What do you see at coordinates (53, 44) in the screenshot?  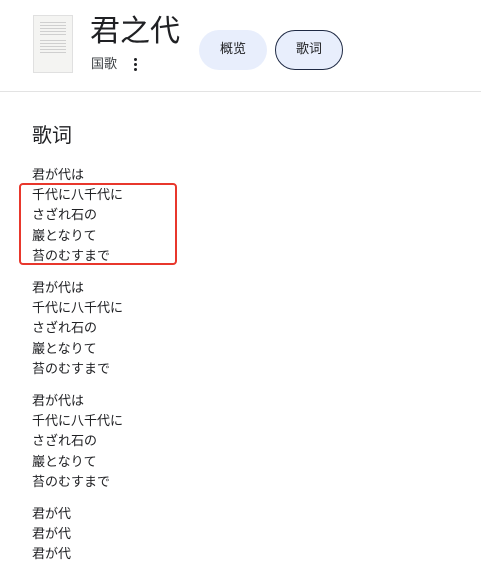 I see `sheet-music-thumbnail` at bounding box center [53, 44].